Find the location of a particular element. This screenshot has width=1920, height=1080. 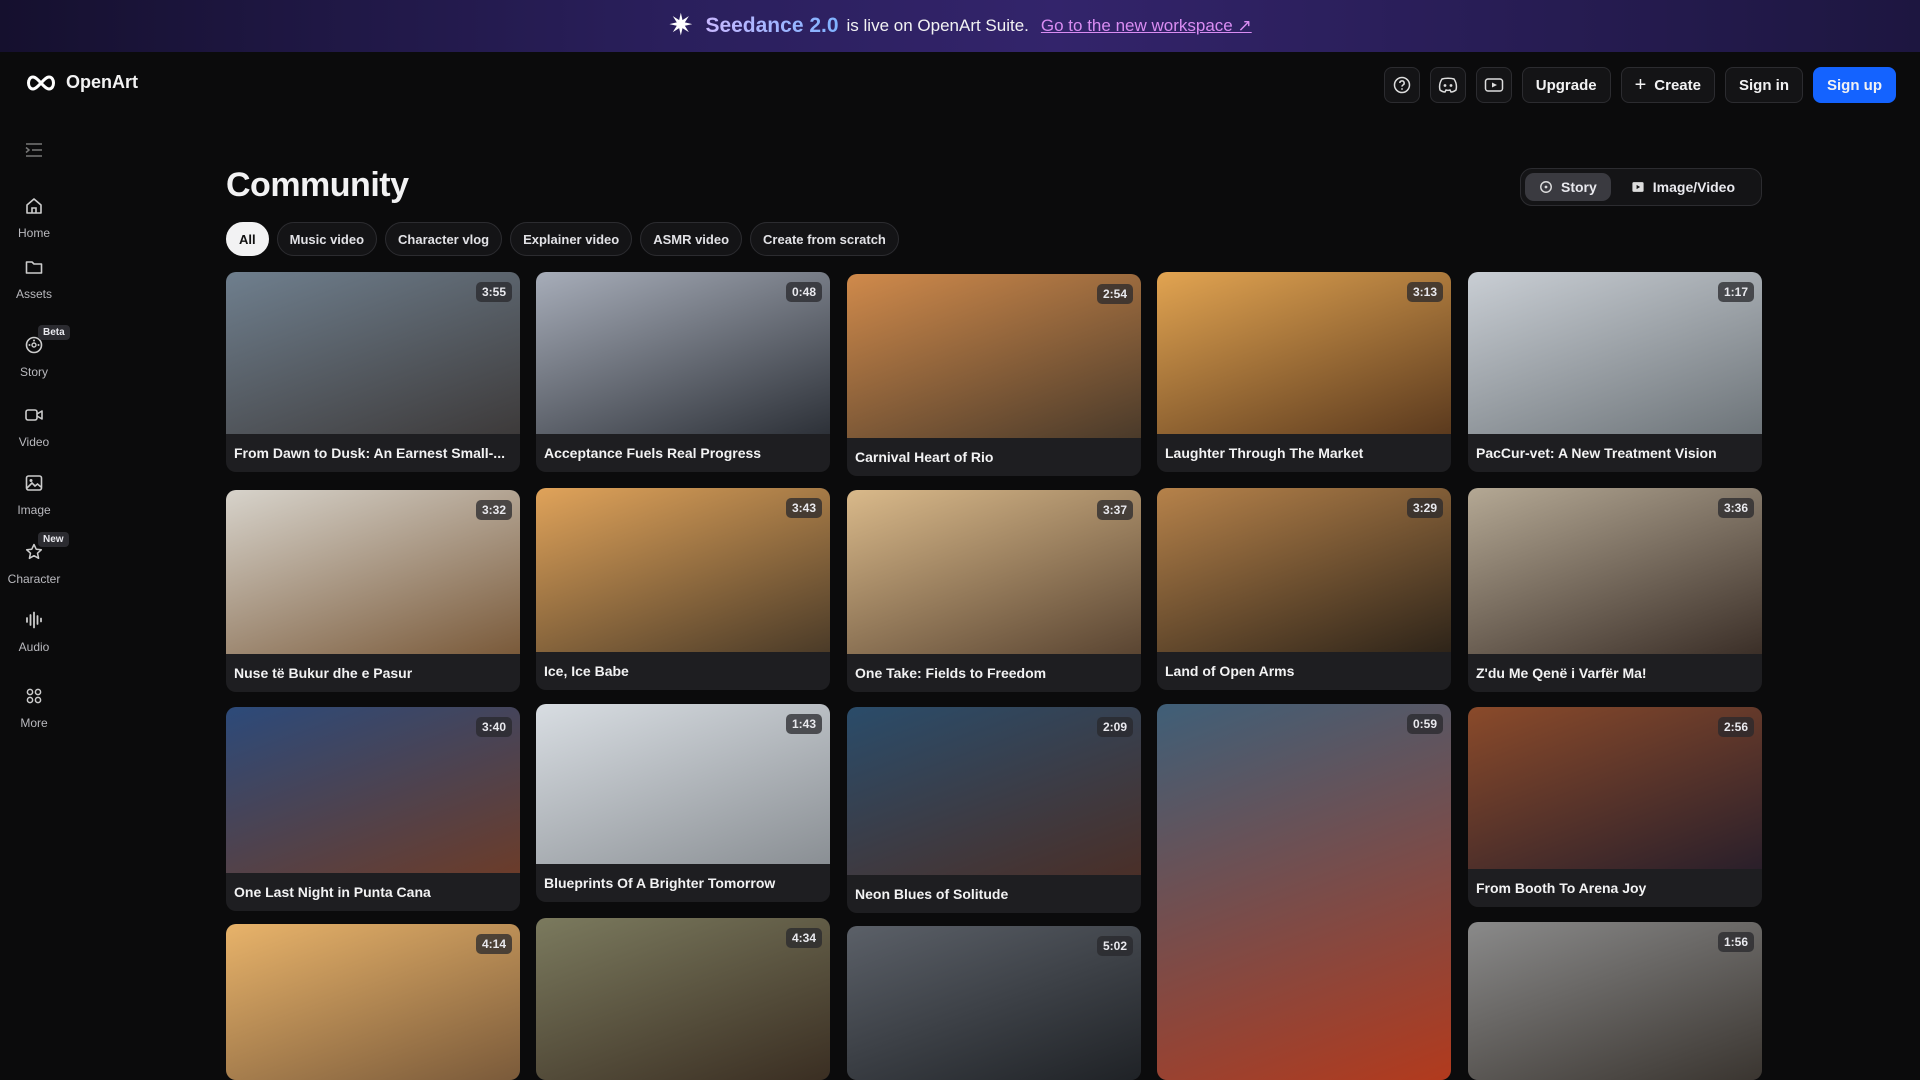

sidebar-label-video: Video is located at coordinates (34, 442).